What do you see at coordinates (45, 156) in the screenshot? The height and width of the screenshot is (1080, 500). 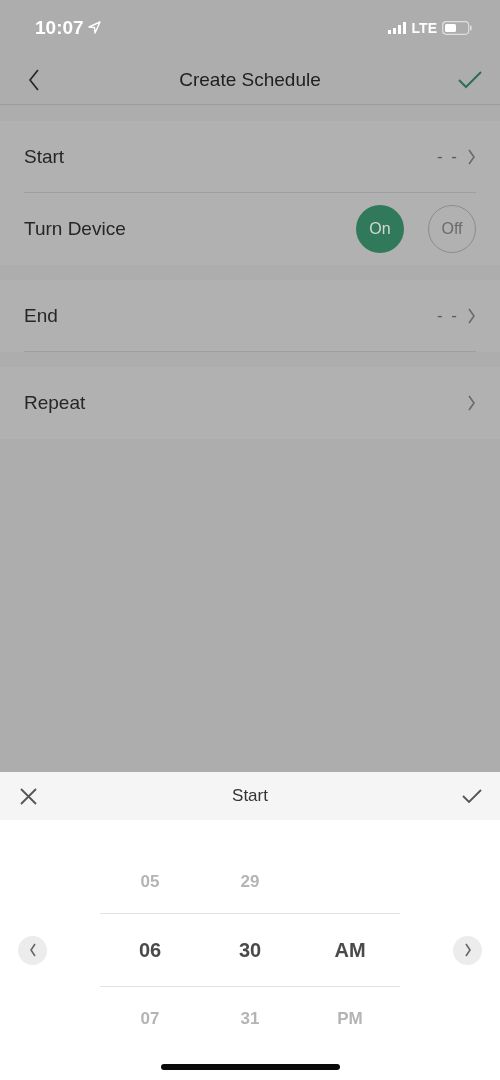 I see `row-label: Start` at bounding box center [45, 156].